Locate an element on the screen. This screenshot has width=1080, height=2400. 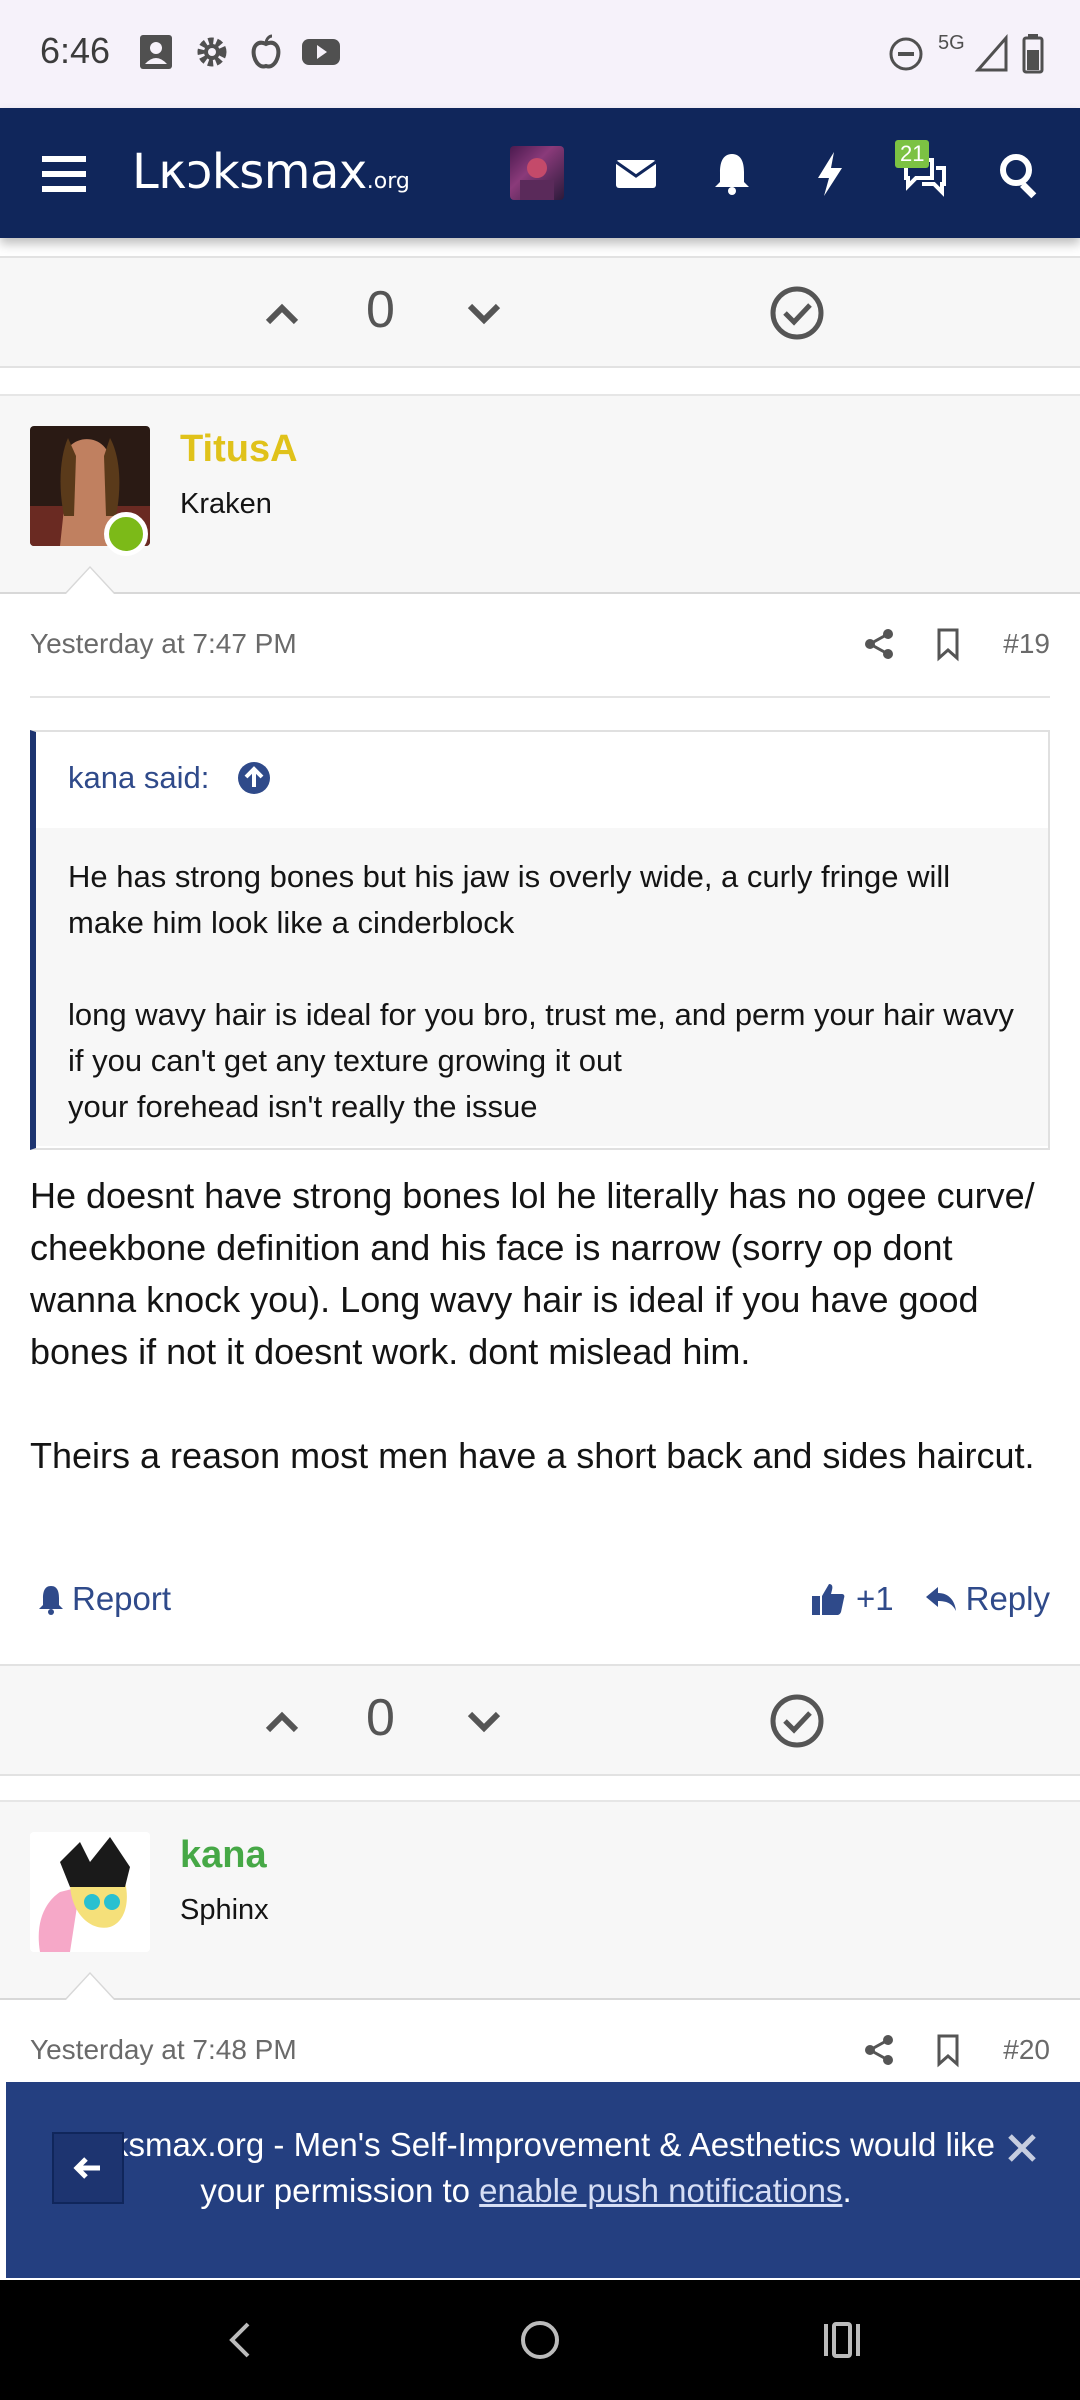
account-avatar is located at coordinates (537, 173).